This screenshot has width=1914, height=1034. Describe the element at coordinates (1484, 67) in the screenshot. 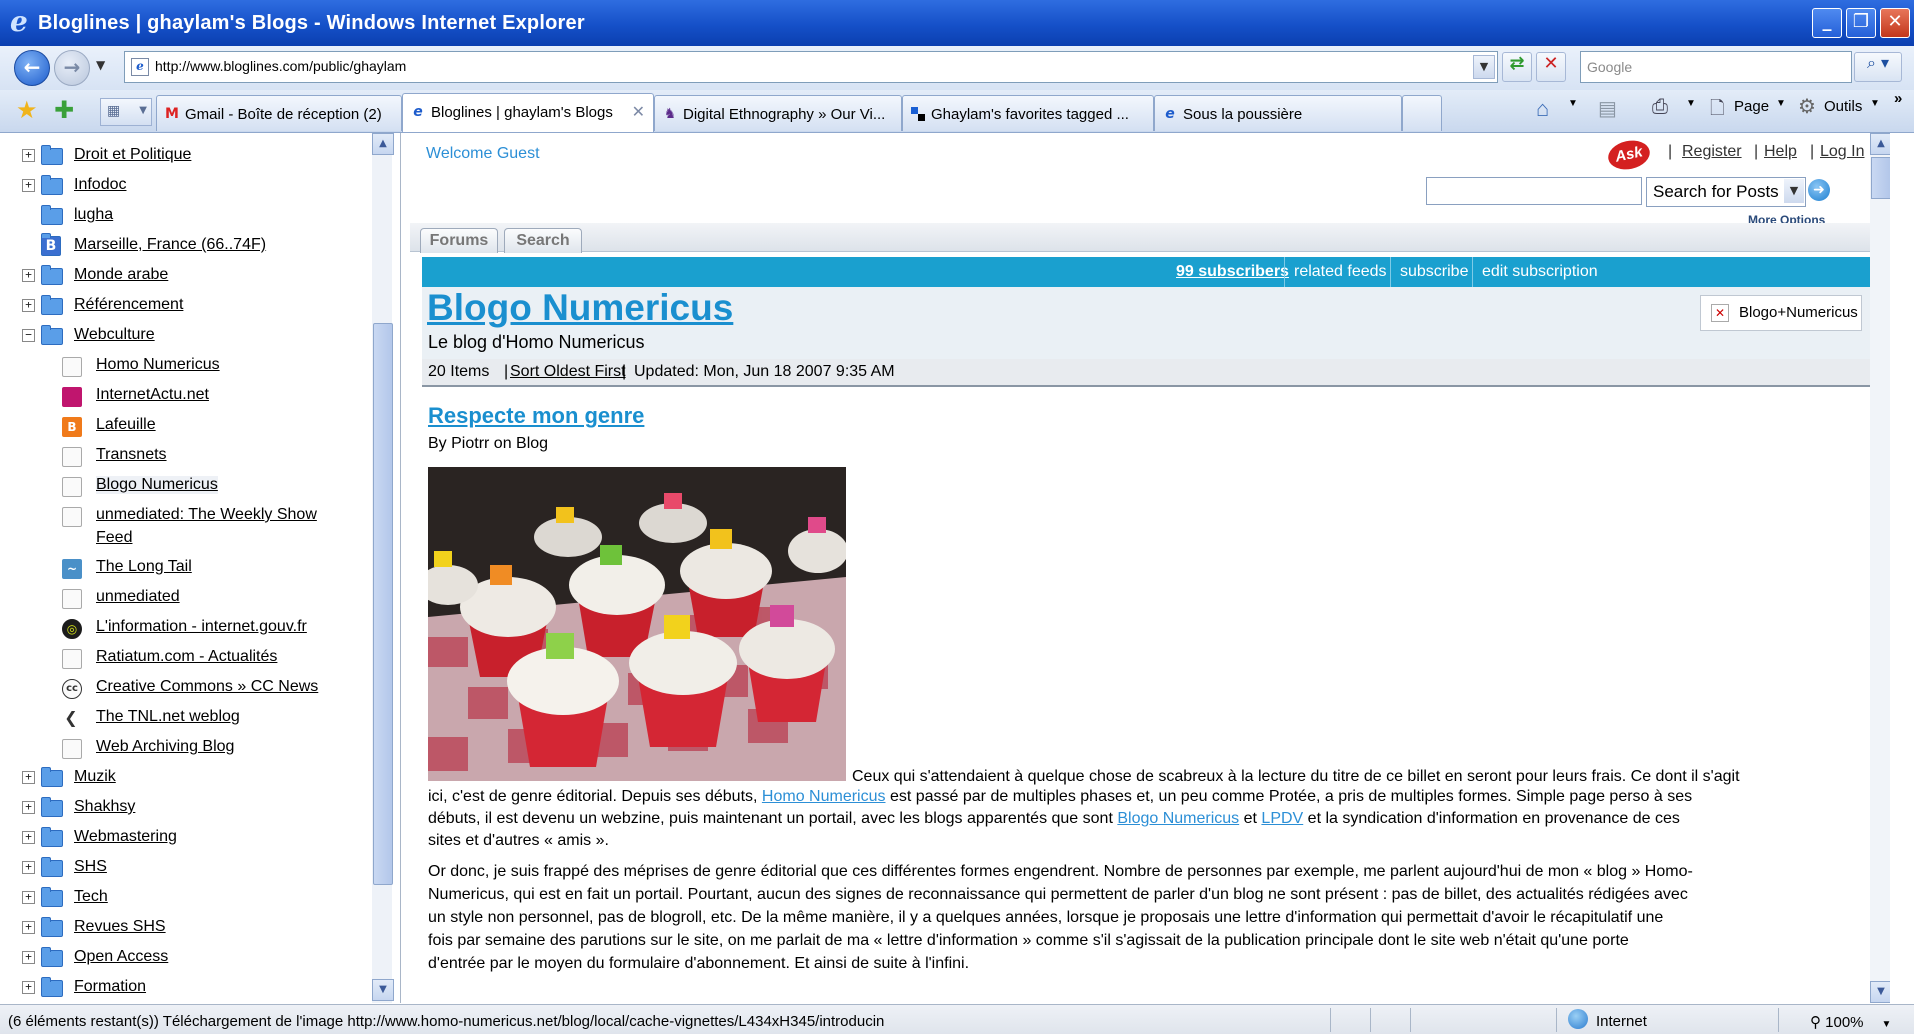

I see `url-dropdown-icon: ▼` at that location.